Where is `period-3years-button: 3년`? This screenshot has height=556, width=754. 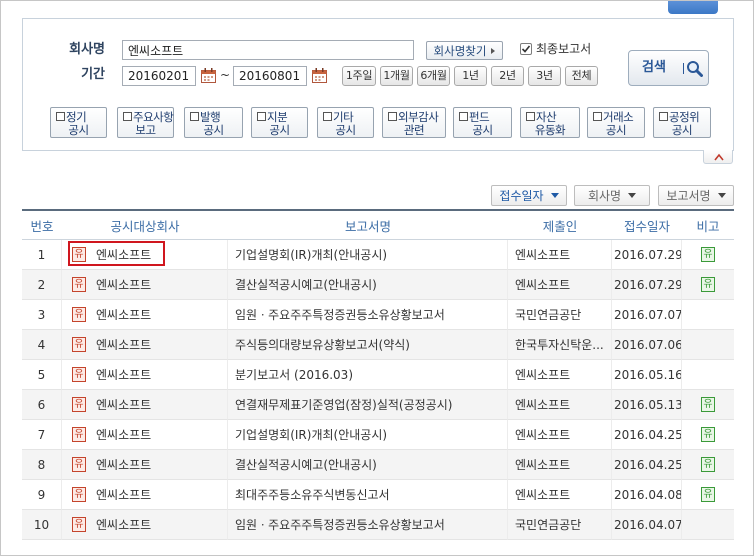
period-3years-button: 3년 is located at coordinates (544, 76).